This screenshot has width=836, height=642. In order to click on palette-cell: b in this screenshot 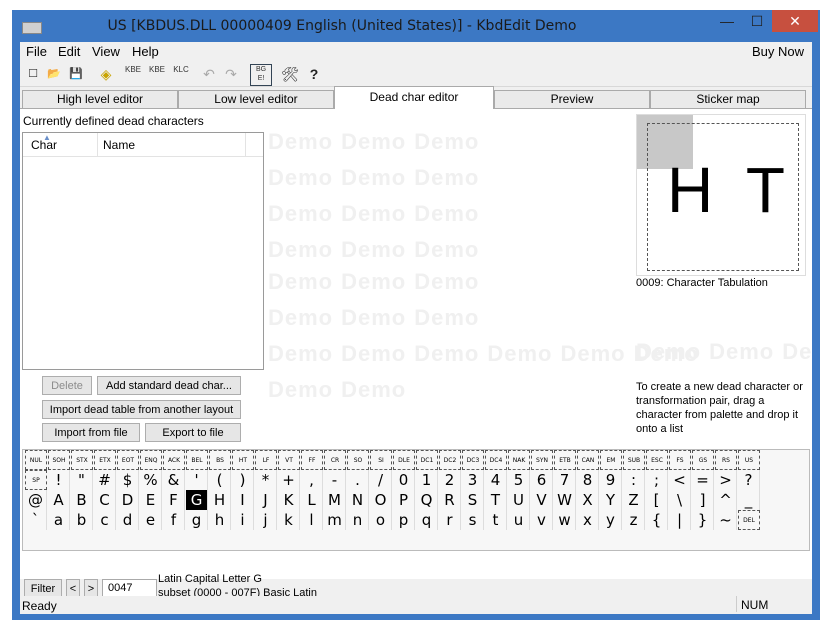, I will do `click(82, 520)`.